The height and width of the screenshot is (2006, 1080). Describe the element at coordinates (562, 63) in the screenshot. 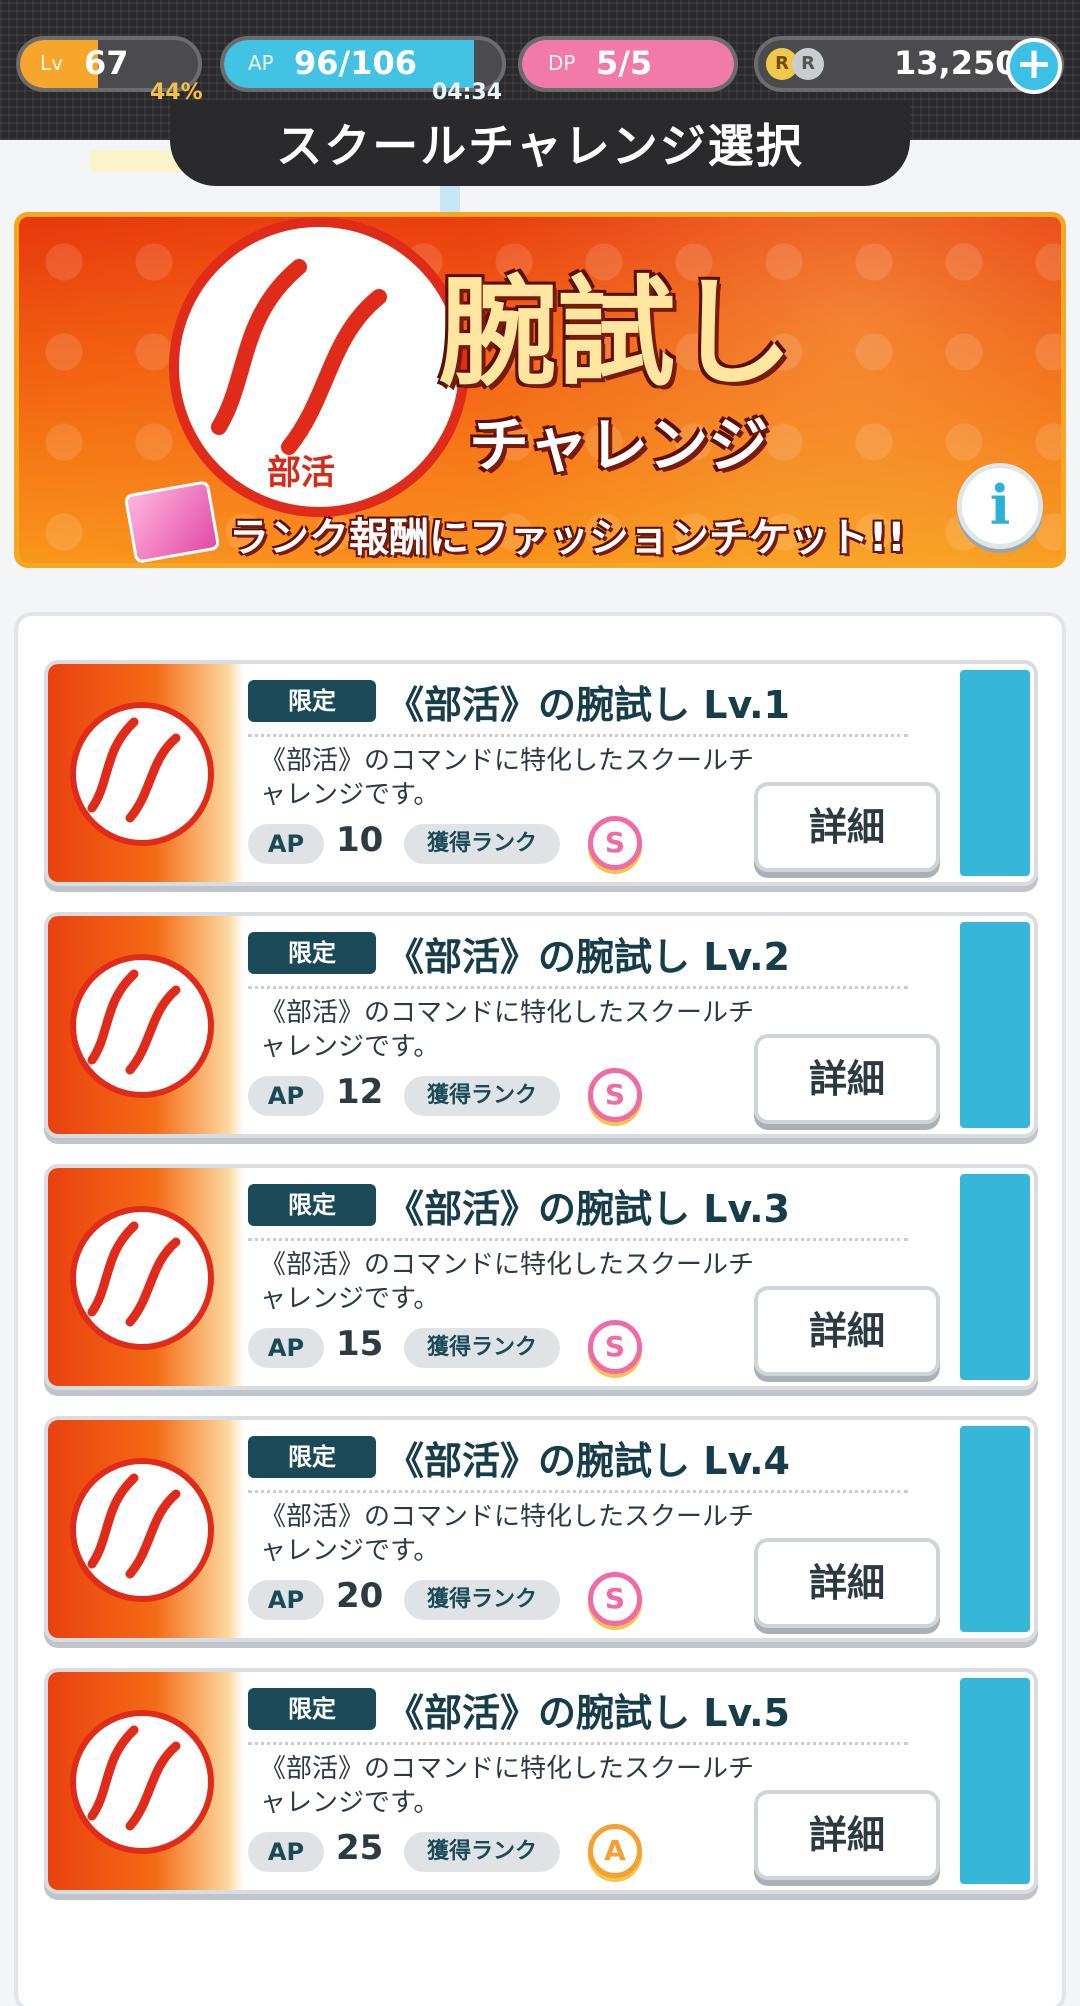

I see `dp-label: DP` at that location.